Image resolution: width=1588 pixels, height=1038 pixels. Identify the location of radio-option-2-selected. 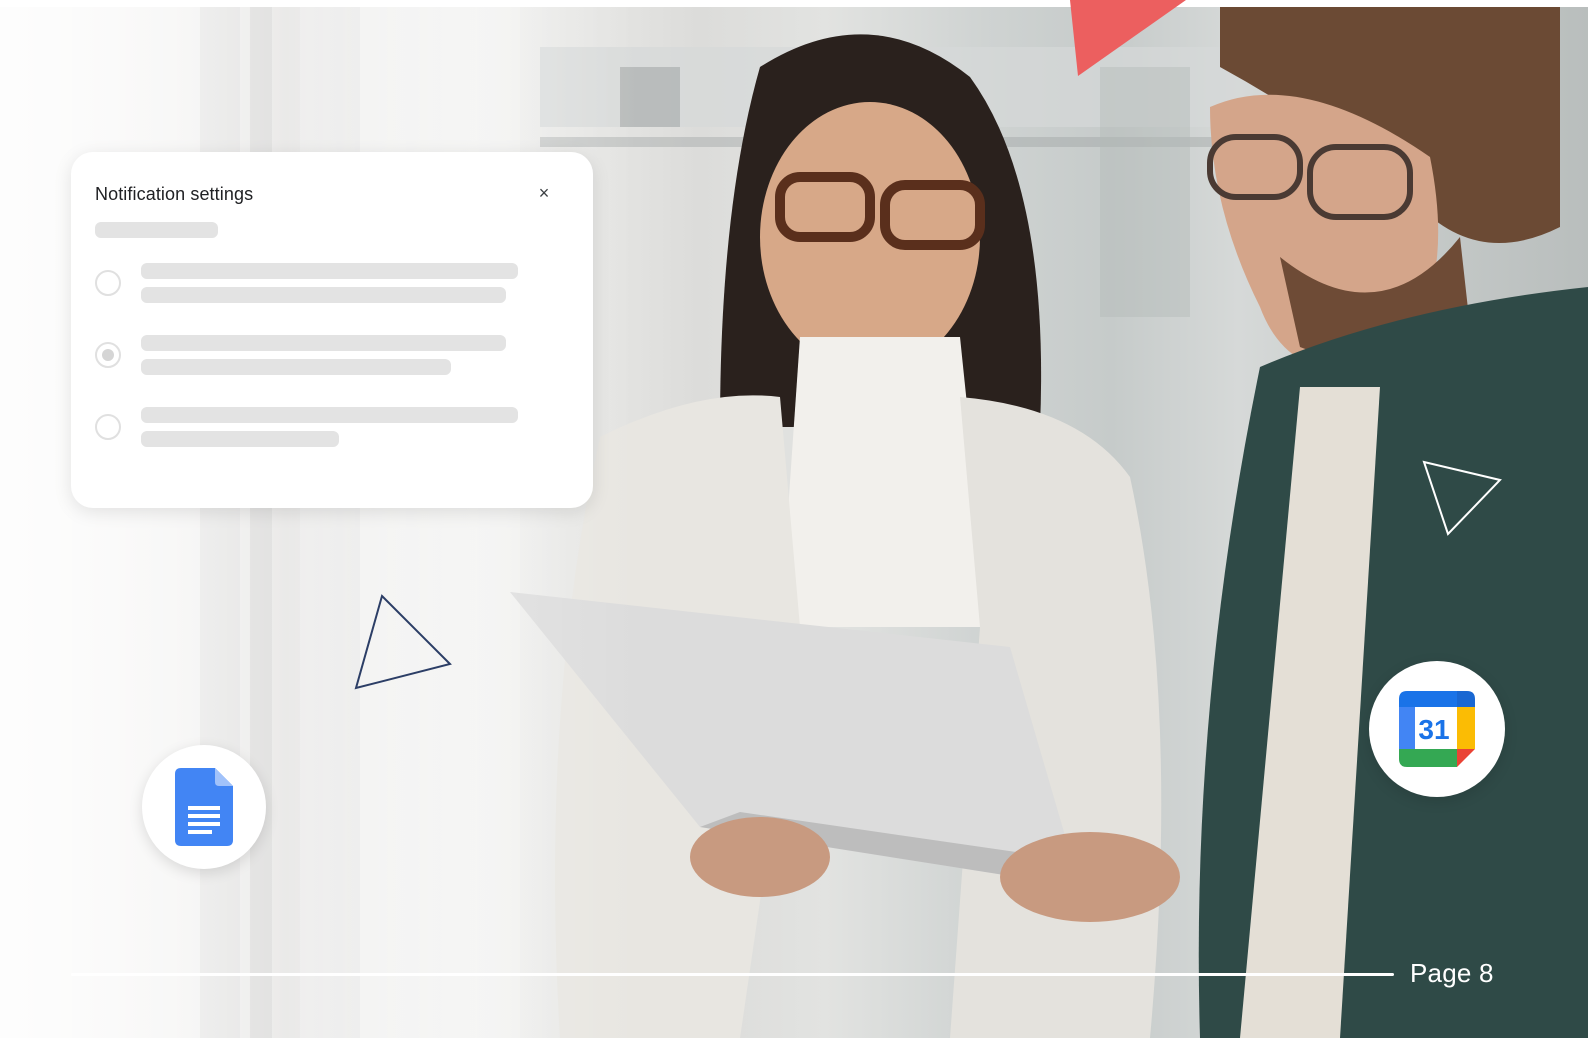
(108, 355).